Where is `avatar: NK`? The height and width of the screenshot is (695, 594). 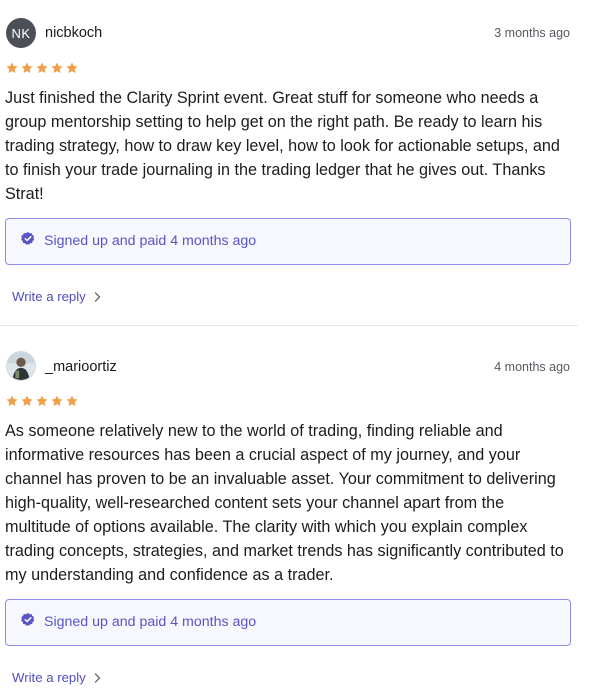 avatar: NK is located at coordinates (21, 33).